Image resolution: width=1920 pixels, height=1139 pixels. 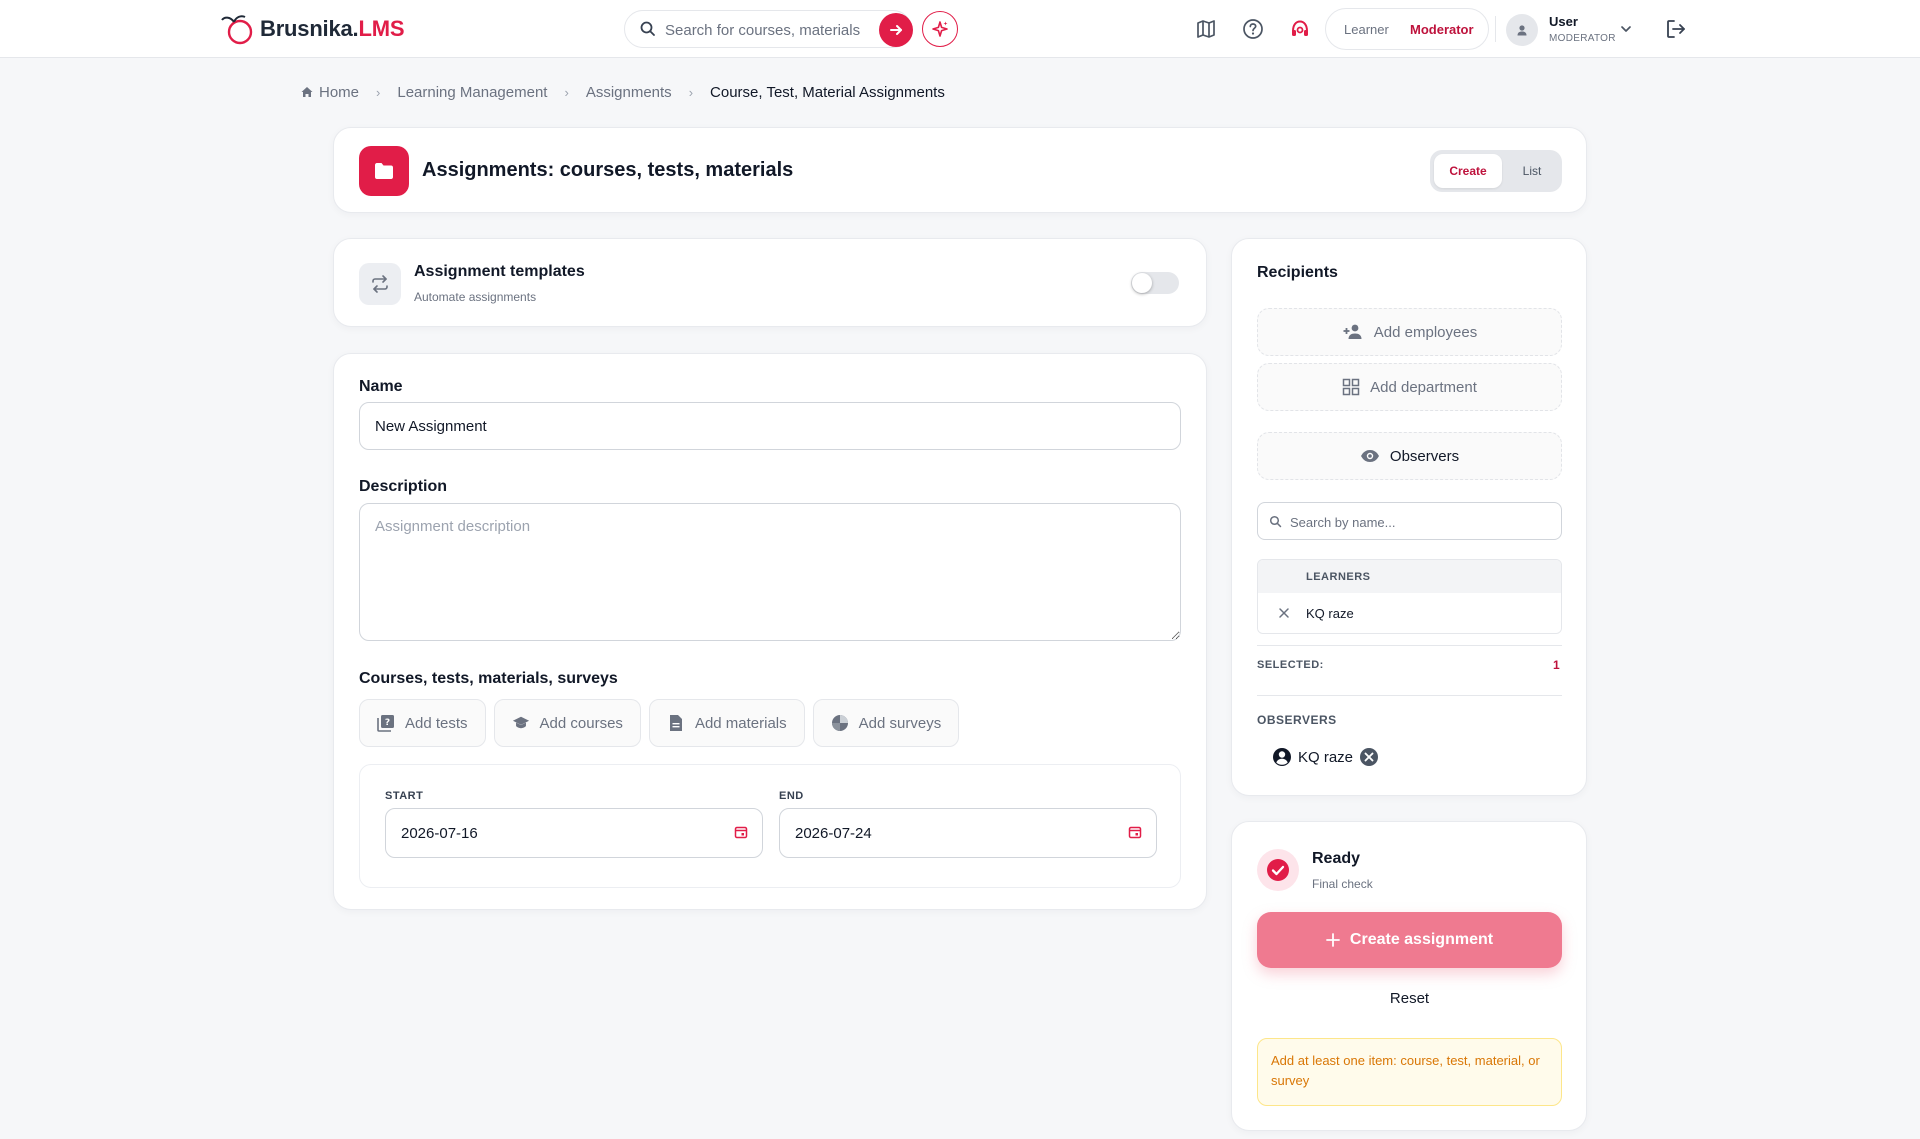 I want to click on items-label: Courses, tests, materials, surveys, so click(x=488, y=678).